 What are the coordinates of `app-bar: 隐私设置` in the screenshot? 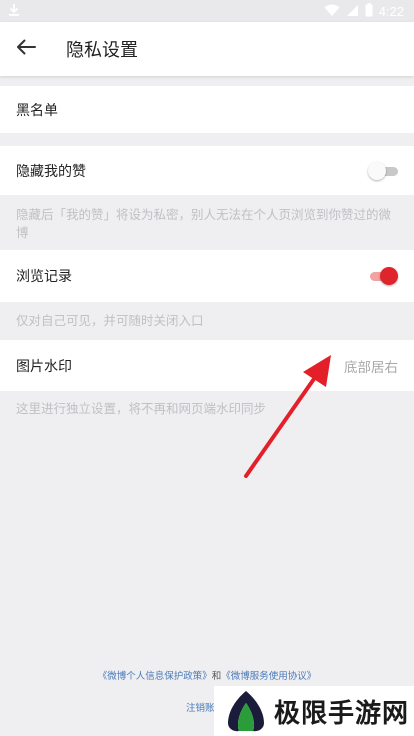 It's located at (207, 49).